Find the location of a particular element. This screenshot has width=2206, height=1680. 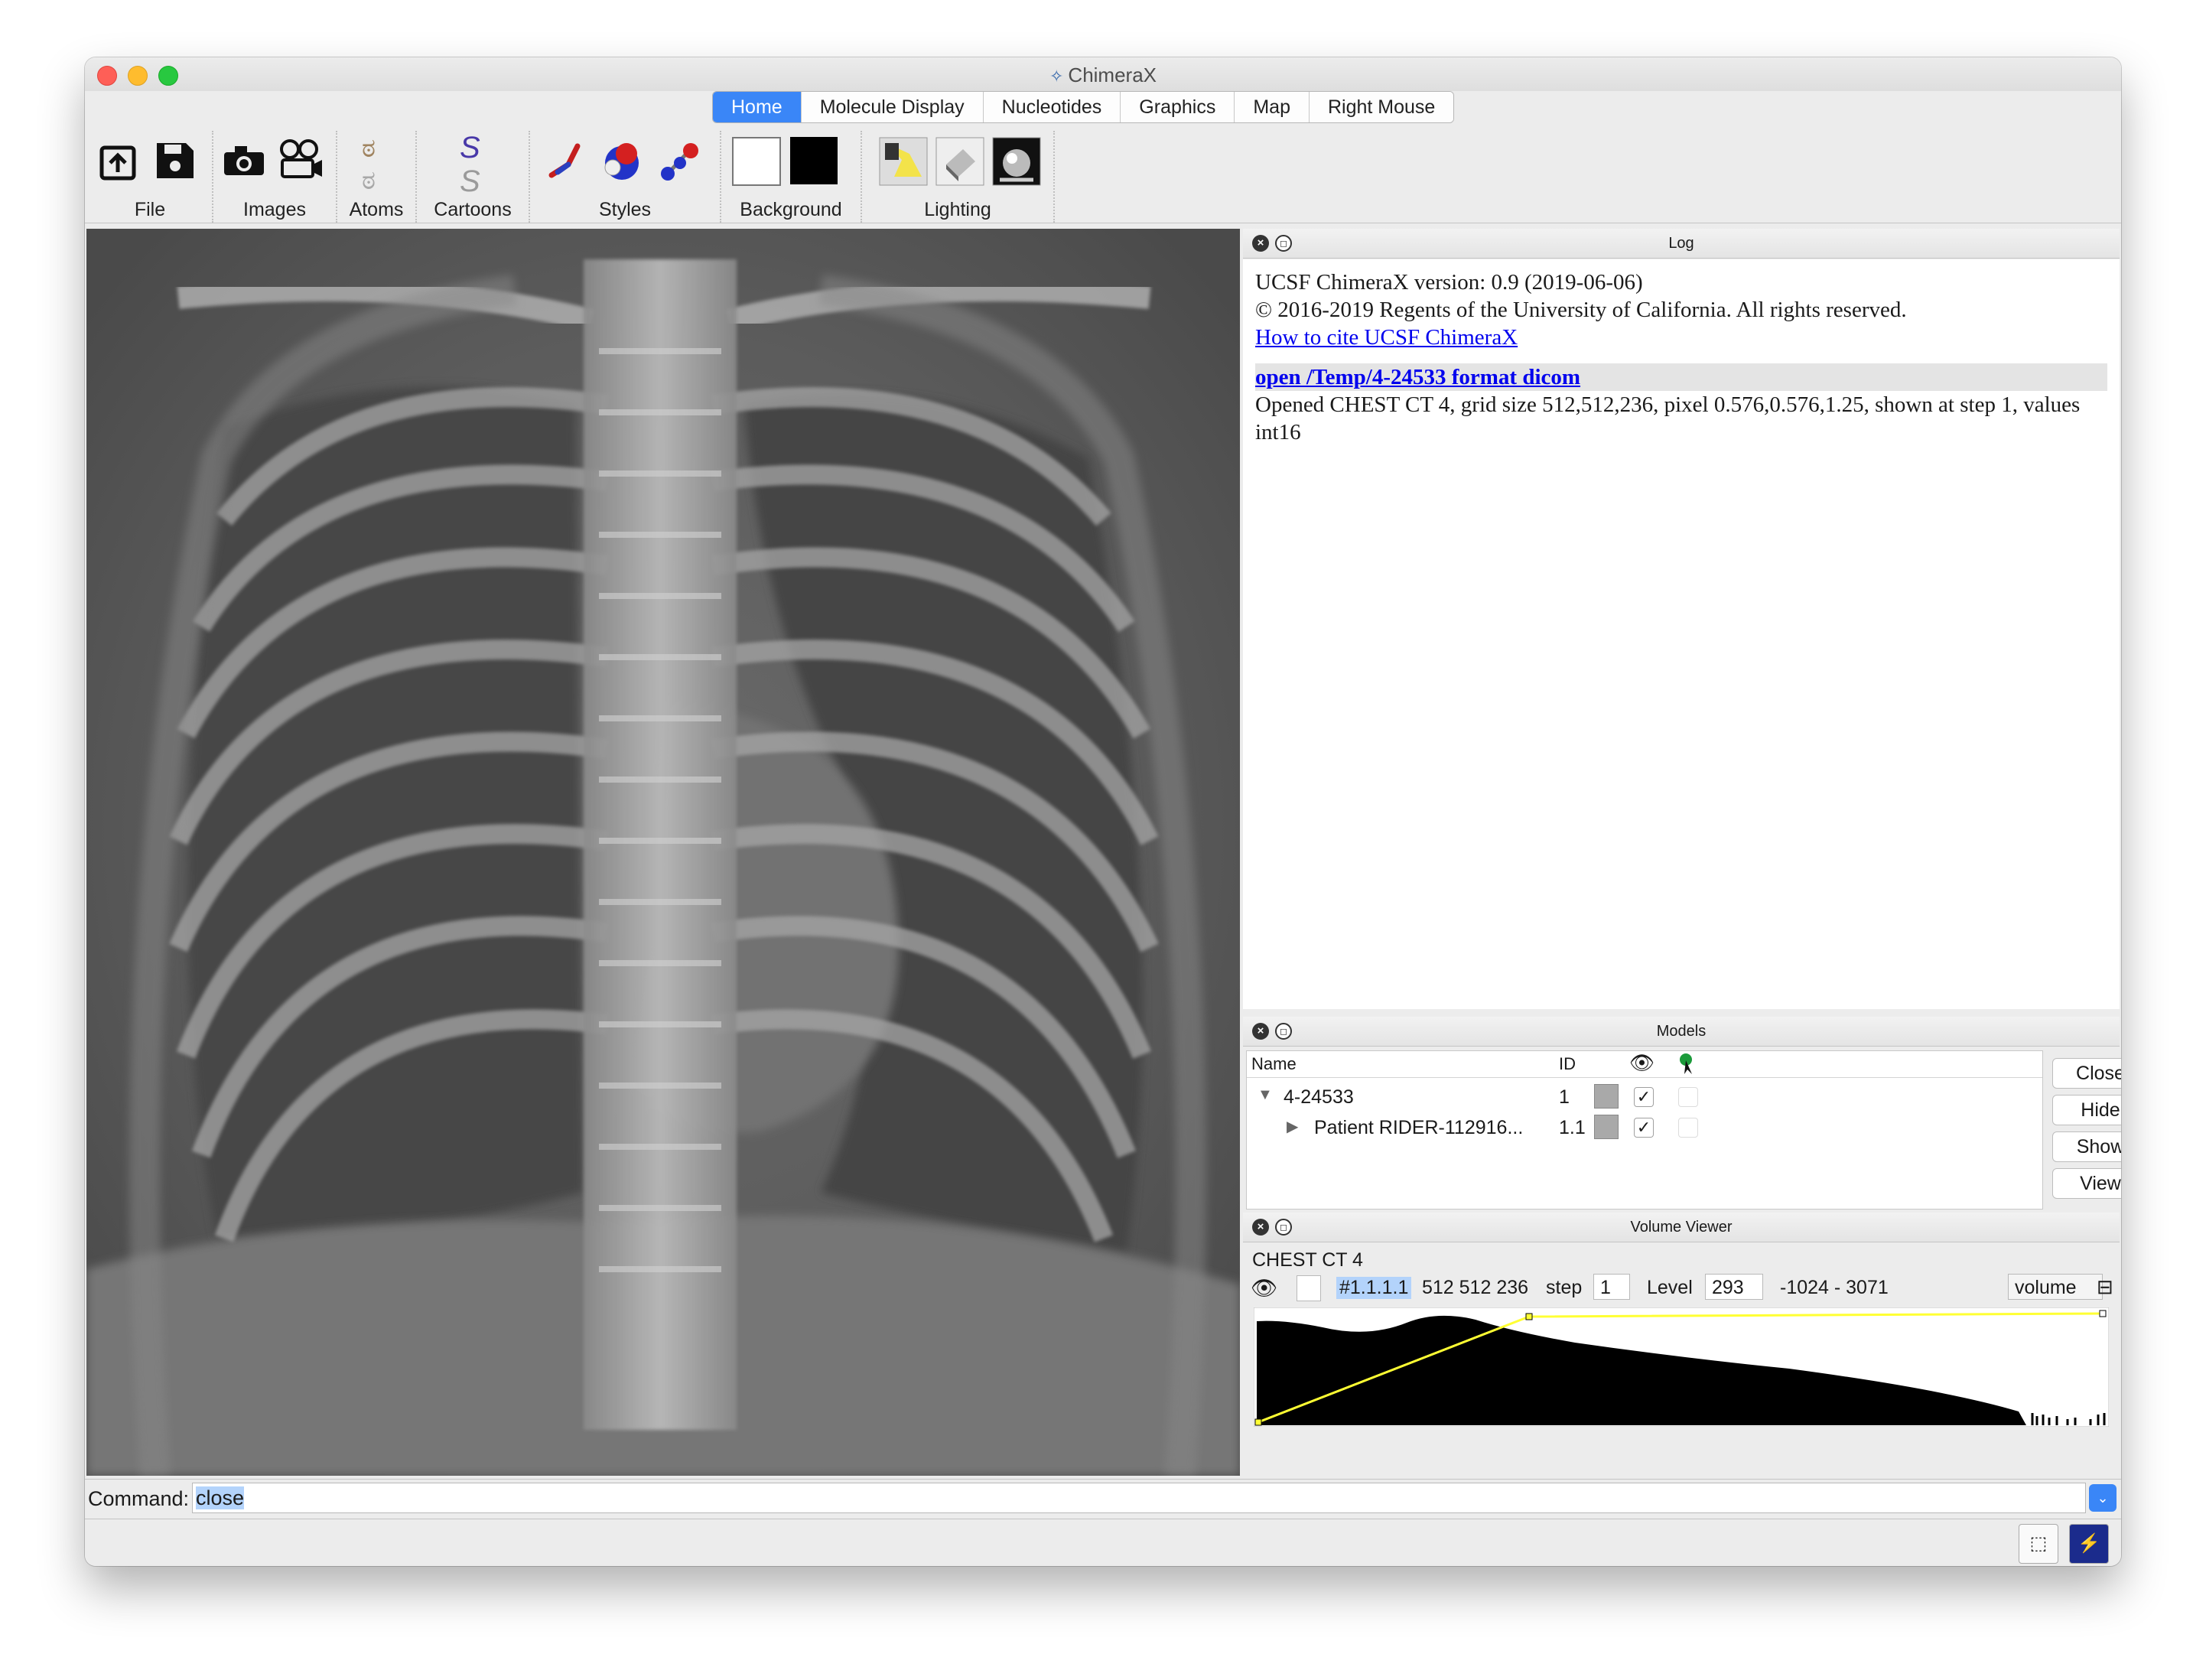

white-background-button is located at coordinates (756, 161).